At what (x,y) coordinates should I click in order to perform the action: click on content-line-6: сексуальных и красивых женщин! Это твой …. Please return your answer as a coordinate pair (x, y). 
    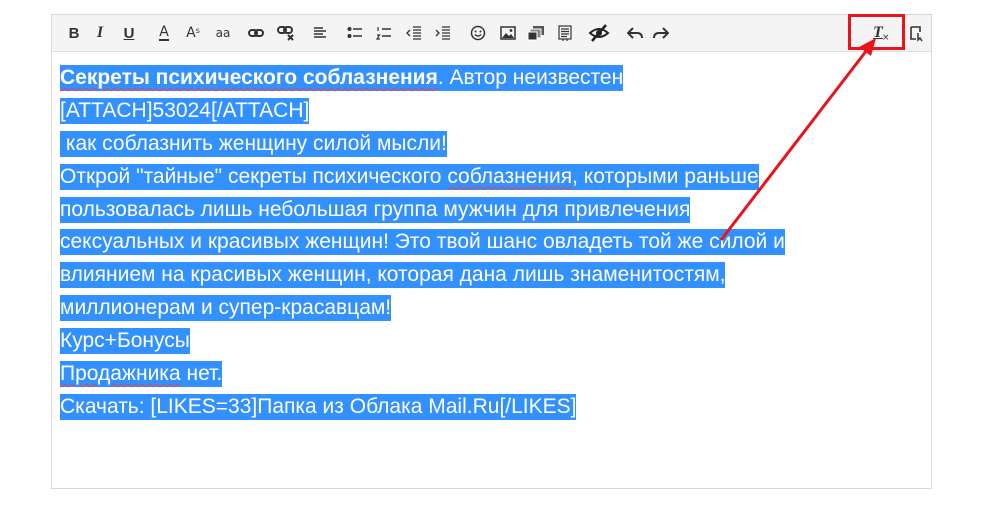
    Looking at the image, I should click on (495, 242).